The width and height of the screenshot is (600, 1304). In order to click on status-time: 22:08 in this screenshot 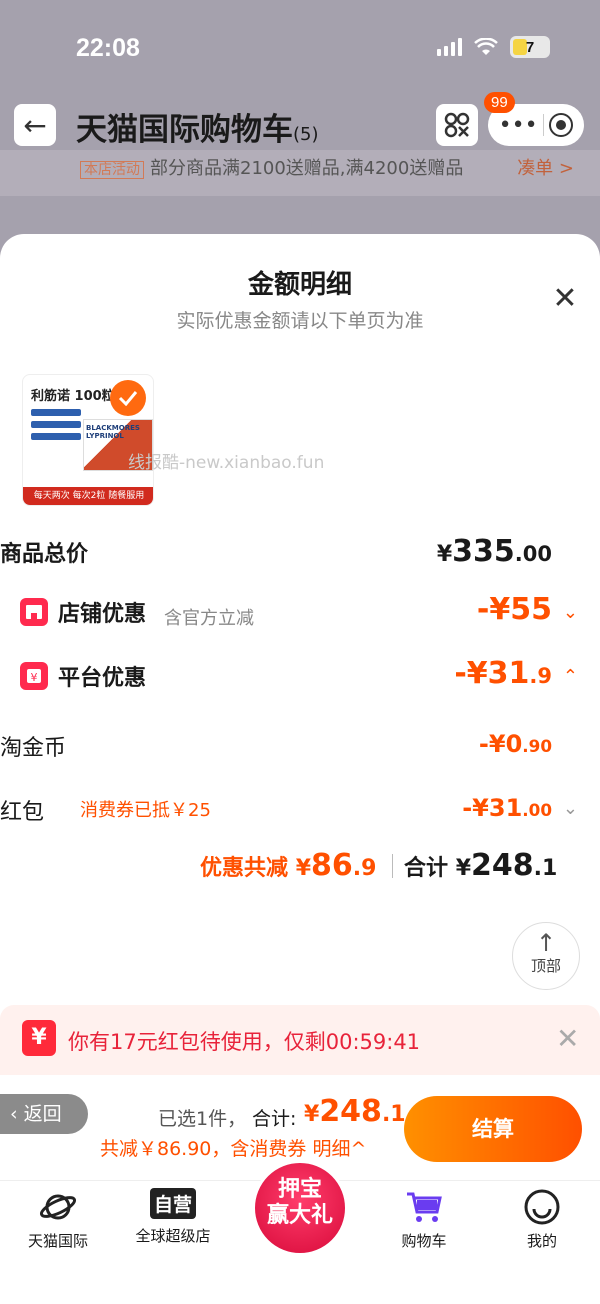, I will do `click(108, 48)`.